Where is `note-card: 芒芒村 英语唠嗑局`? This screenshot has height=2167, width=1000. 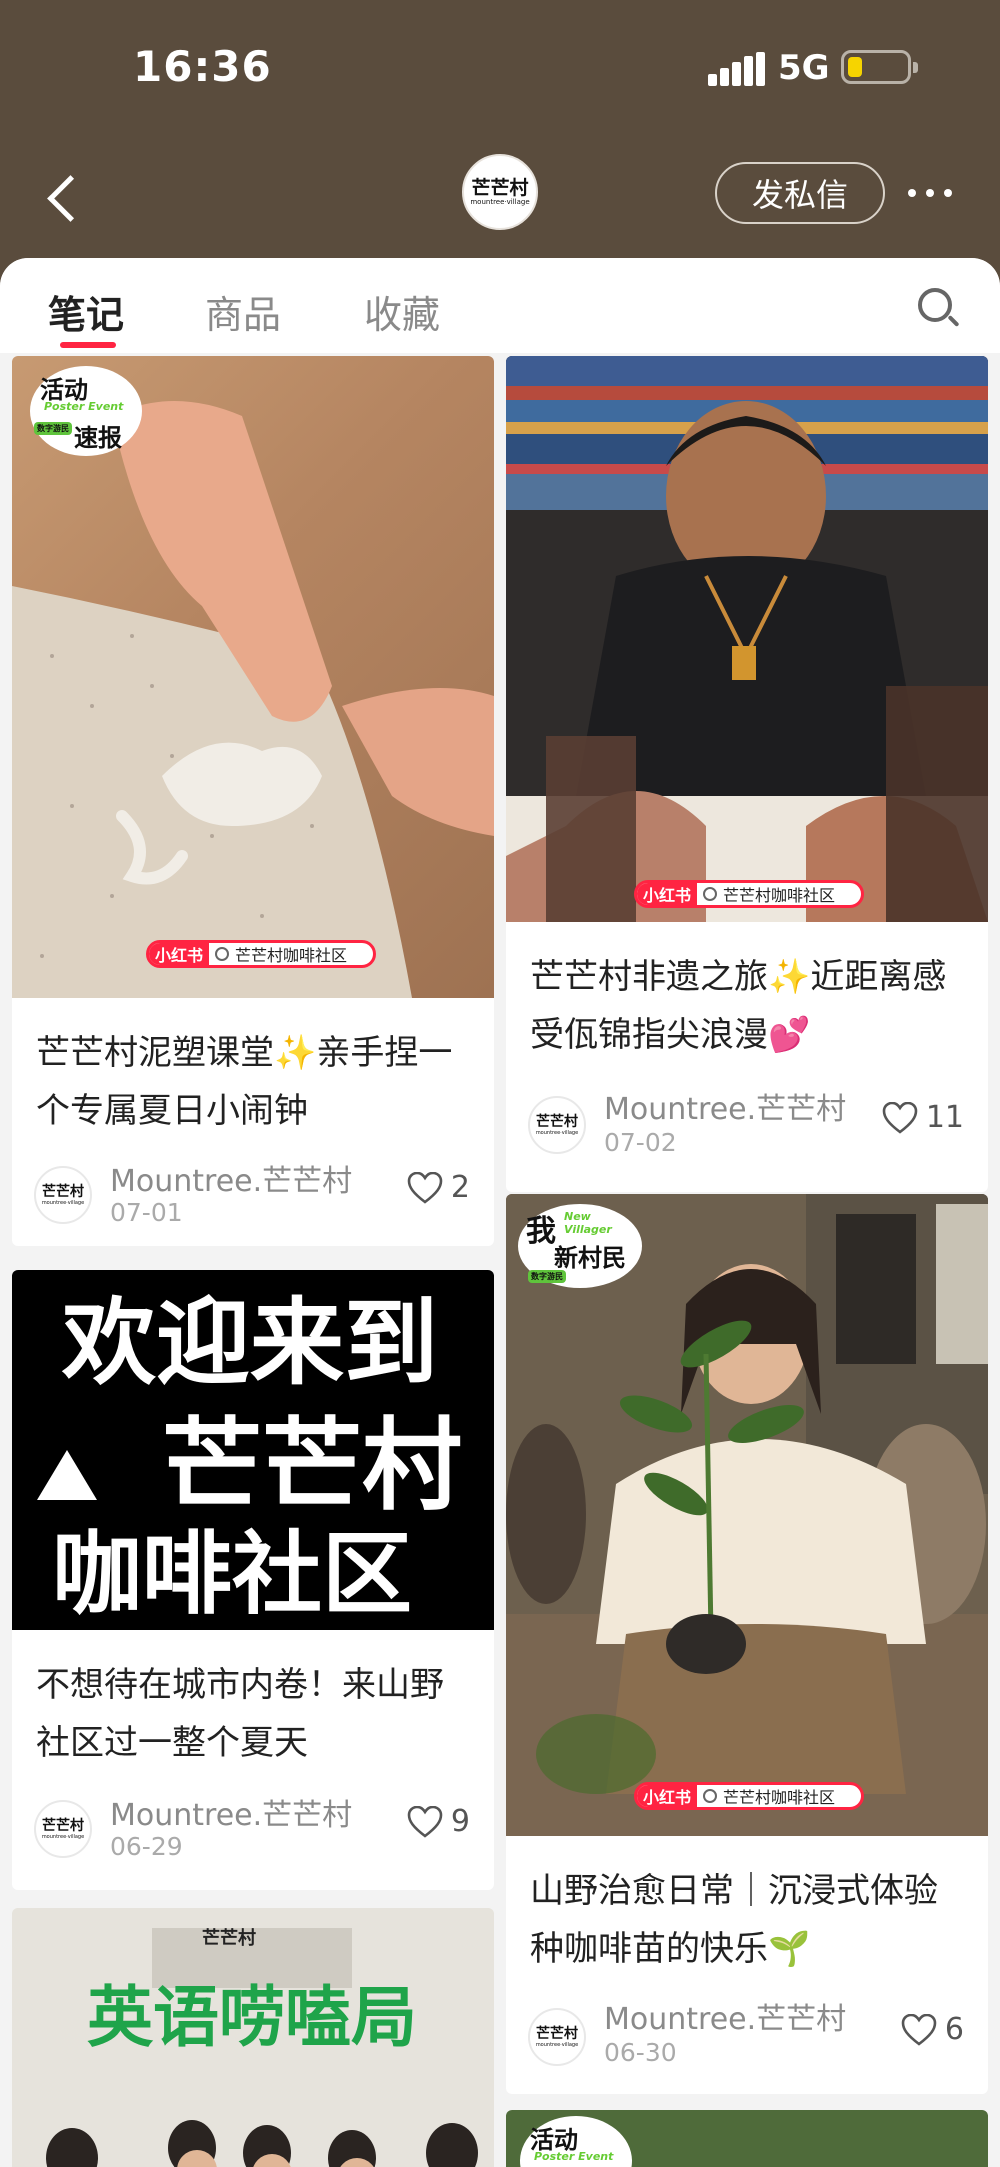 note-card: 芒芒村 英语唠嗑局 is located at coordinates (253, 2037).